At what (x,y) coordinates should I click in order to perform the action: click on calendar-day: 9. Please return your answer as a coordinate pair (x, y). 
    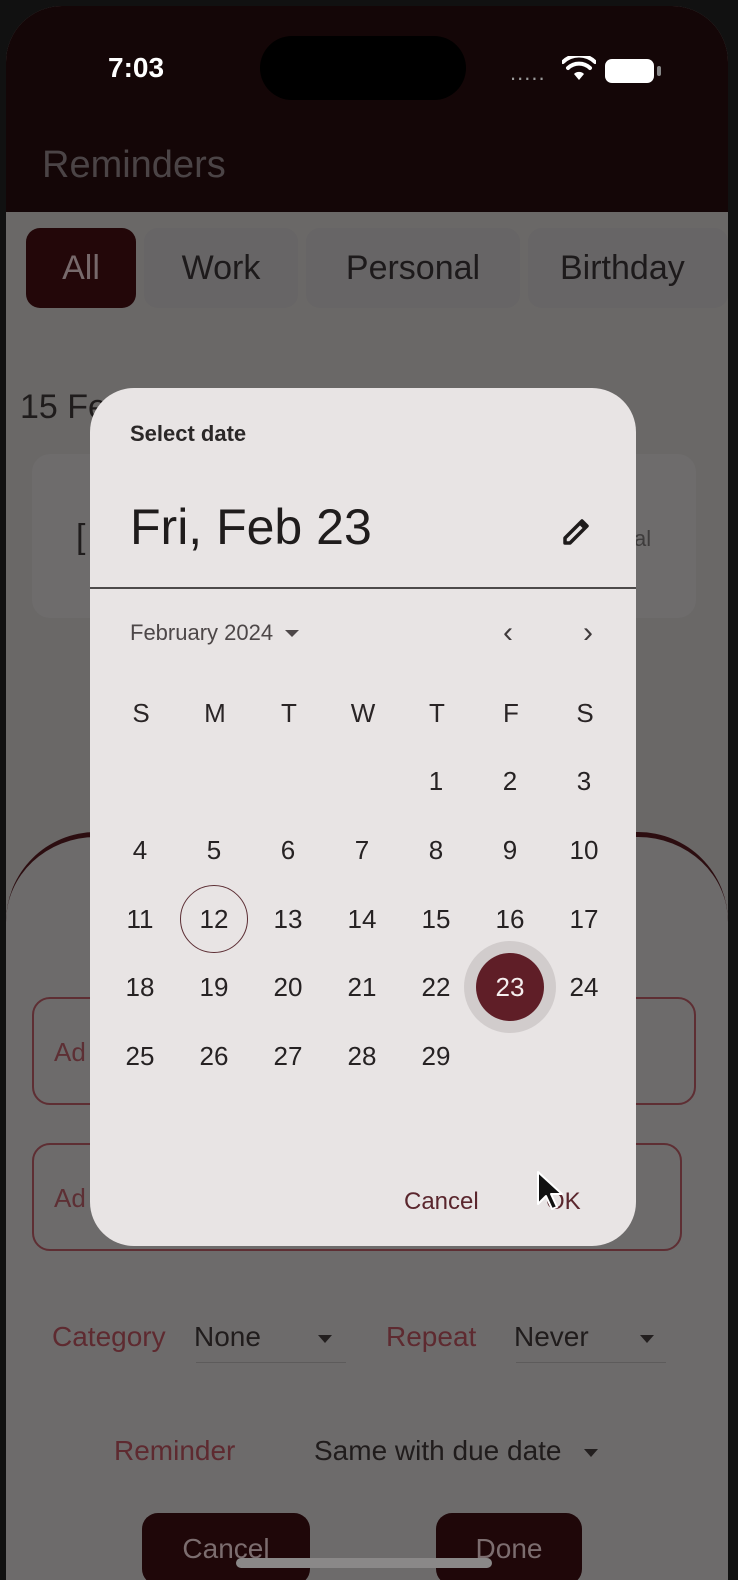
    Looking at the image, I should click on (510, 850).